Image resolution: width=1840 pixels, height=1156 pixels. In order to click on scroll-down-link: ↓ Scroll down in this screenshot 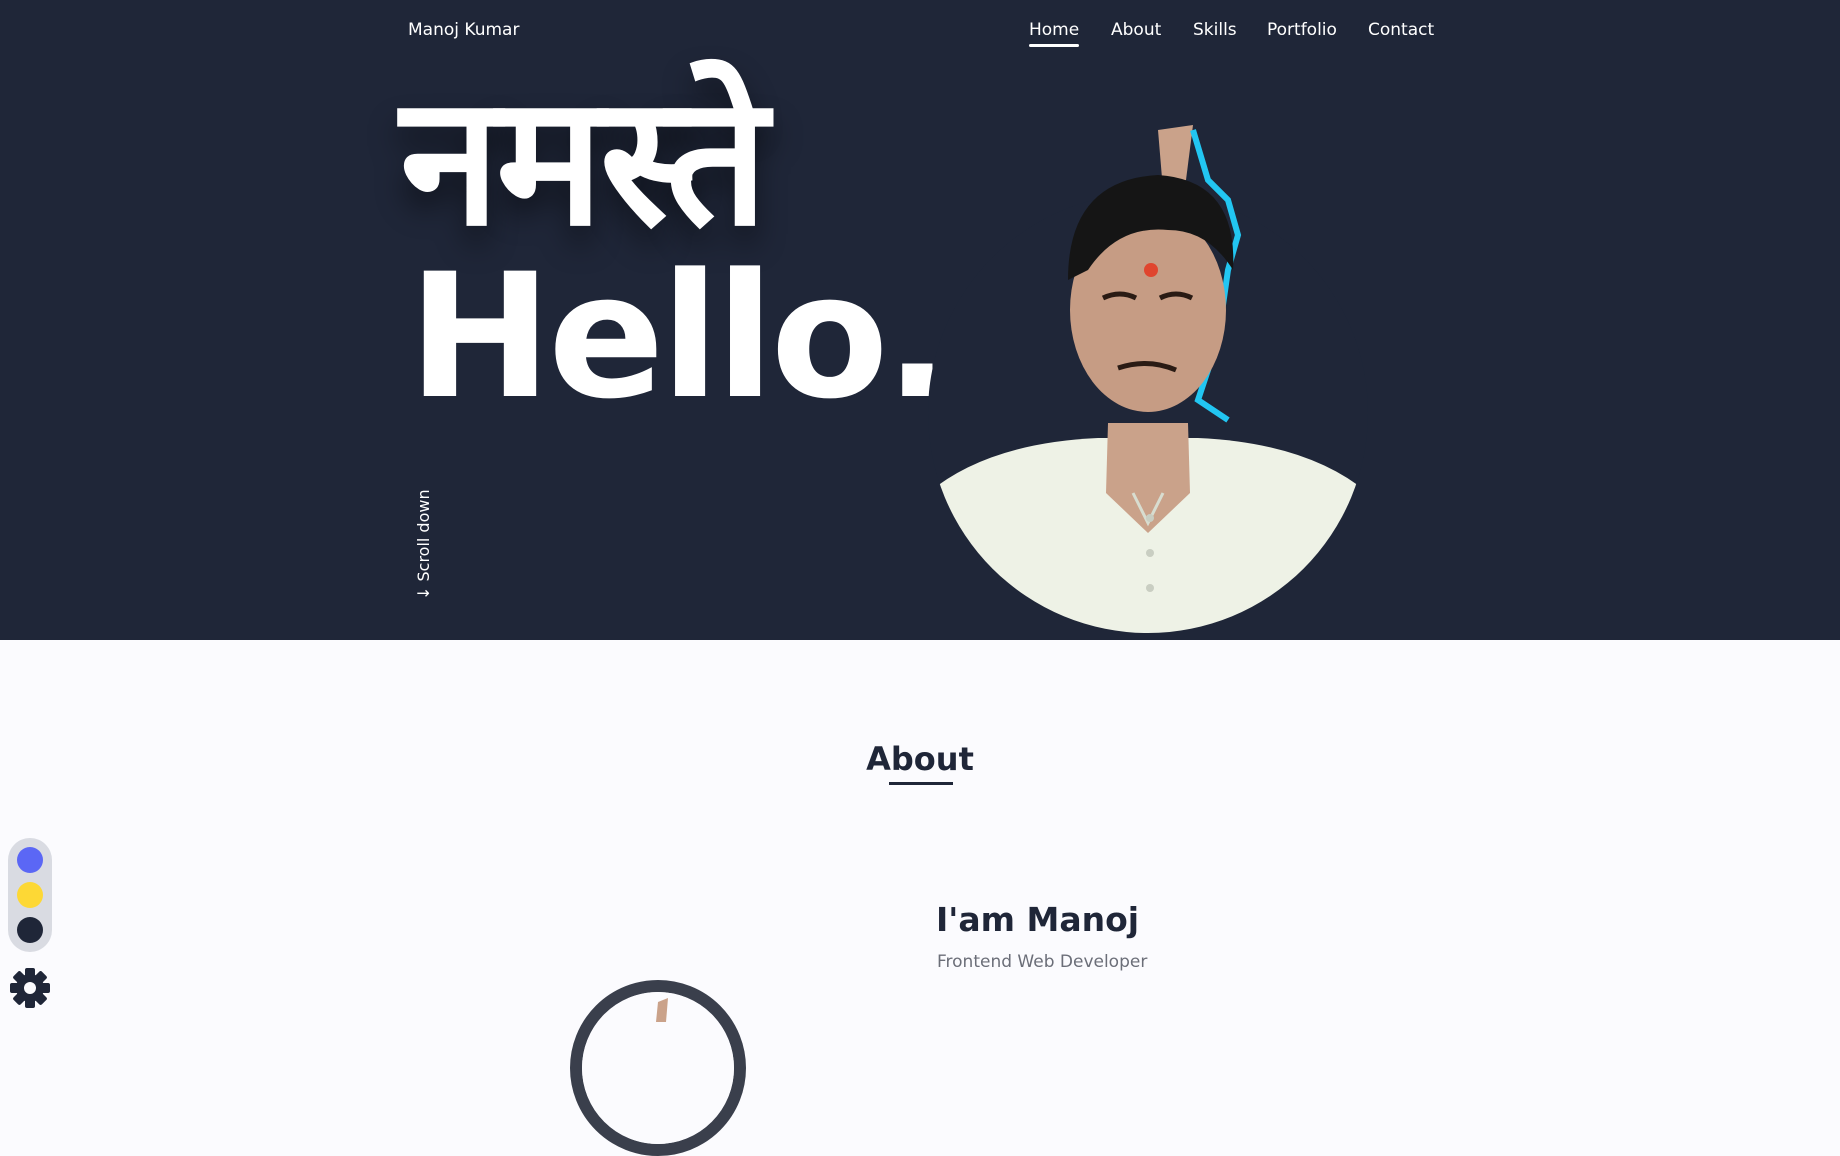, I will do `click(424, 544)`.